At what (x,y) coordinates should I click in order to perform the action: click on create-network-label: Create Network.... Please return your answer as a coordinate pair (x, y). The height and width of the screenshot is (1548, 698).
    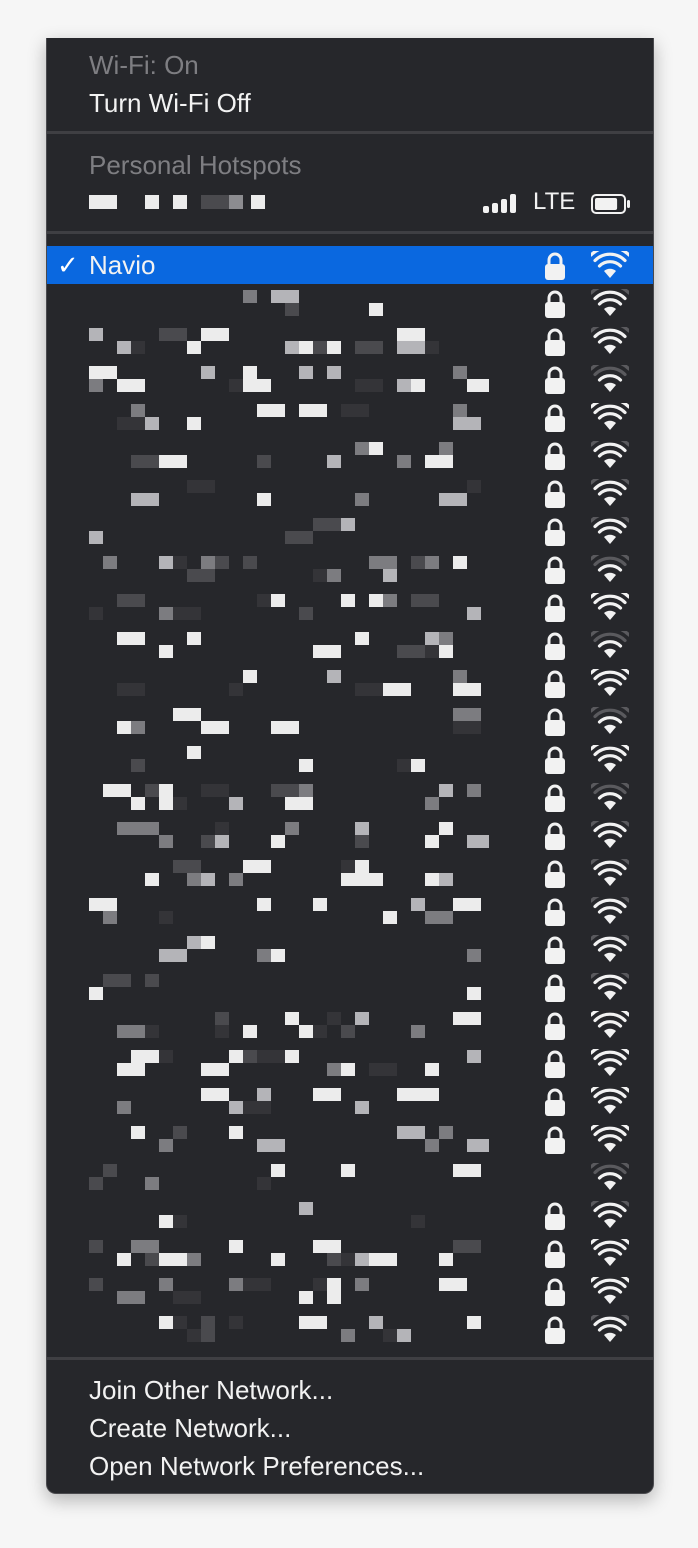
    Looking at the image, I should click on (190, 1428).